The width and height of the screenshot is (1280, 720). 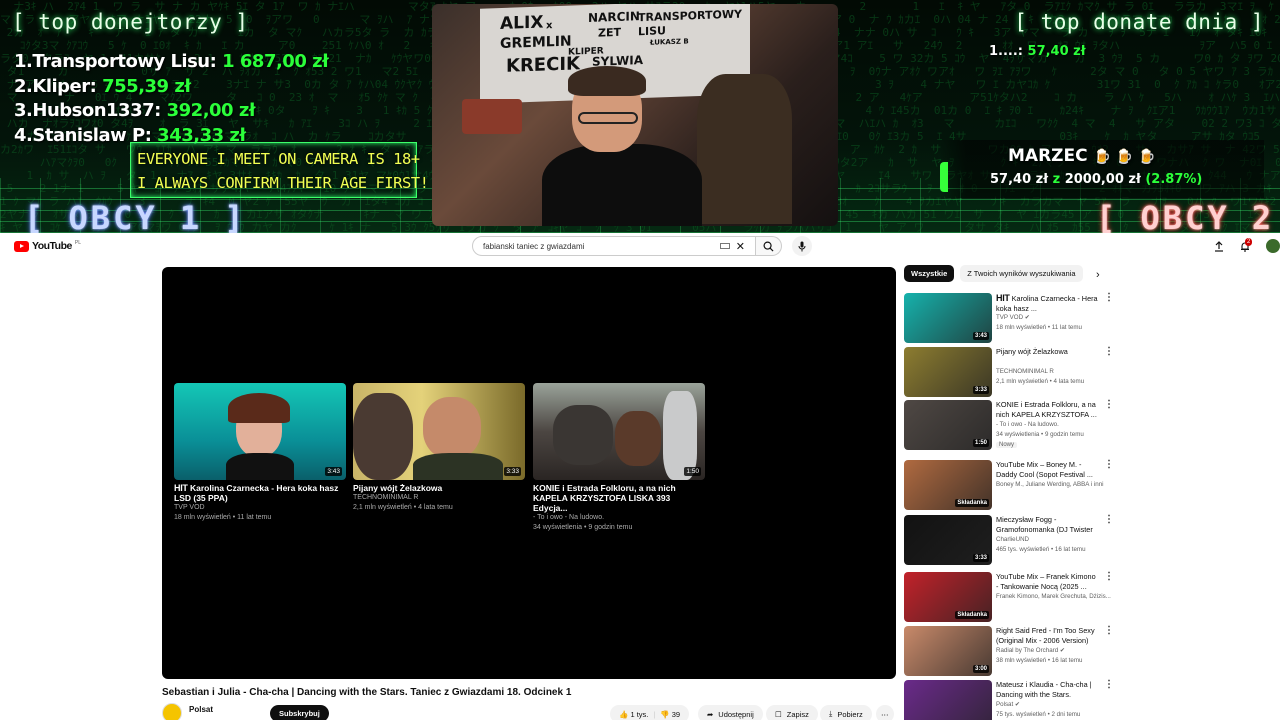 What do you see at coordinates (1039, 660) in the screenshot?
I see `recommendation-meta: 38 mln wyświetleń • 16 lat temu` at bounding box center [1039, 660].